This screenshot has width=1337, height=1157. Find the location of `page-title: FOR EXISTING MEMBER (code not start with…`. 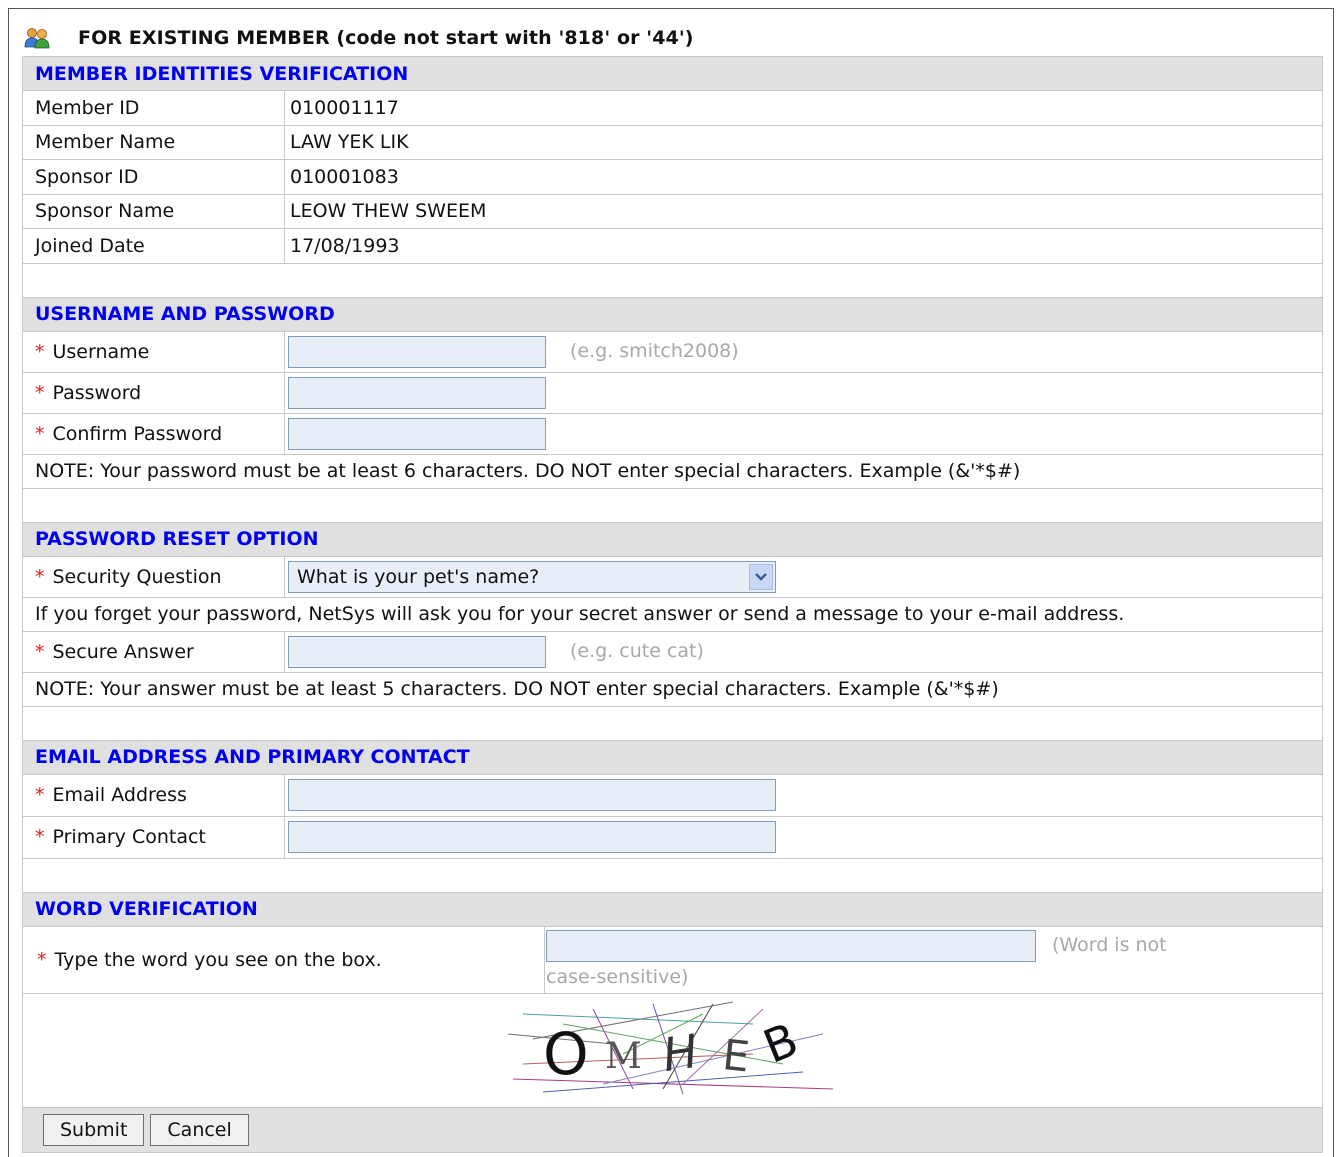

page-title: FOR EXISTING MEMBER (code not start with… is located at coordinates (386, 38).